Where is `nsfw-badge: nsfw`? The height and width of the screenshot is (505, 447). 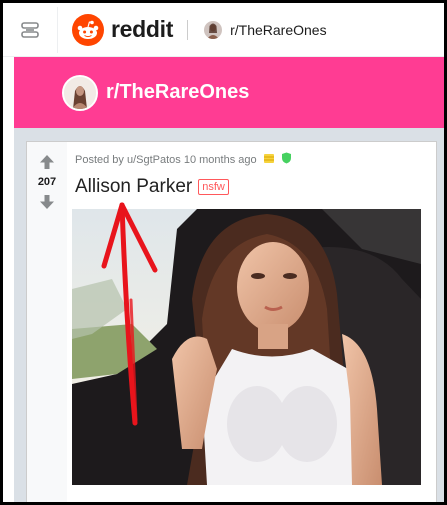 nsfw-badge: nsfw is located at coordinates (213, 187).